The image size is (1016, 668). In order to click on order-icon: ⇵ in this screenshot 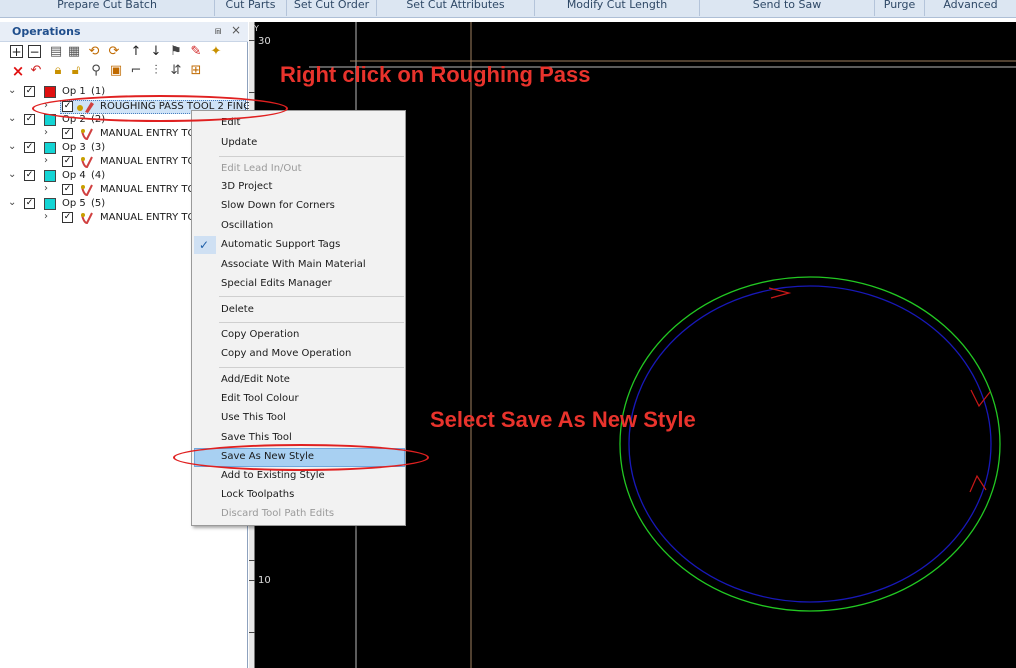, I will do `click(176, 71)`.